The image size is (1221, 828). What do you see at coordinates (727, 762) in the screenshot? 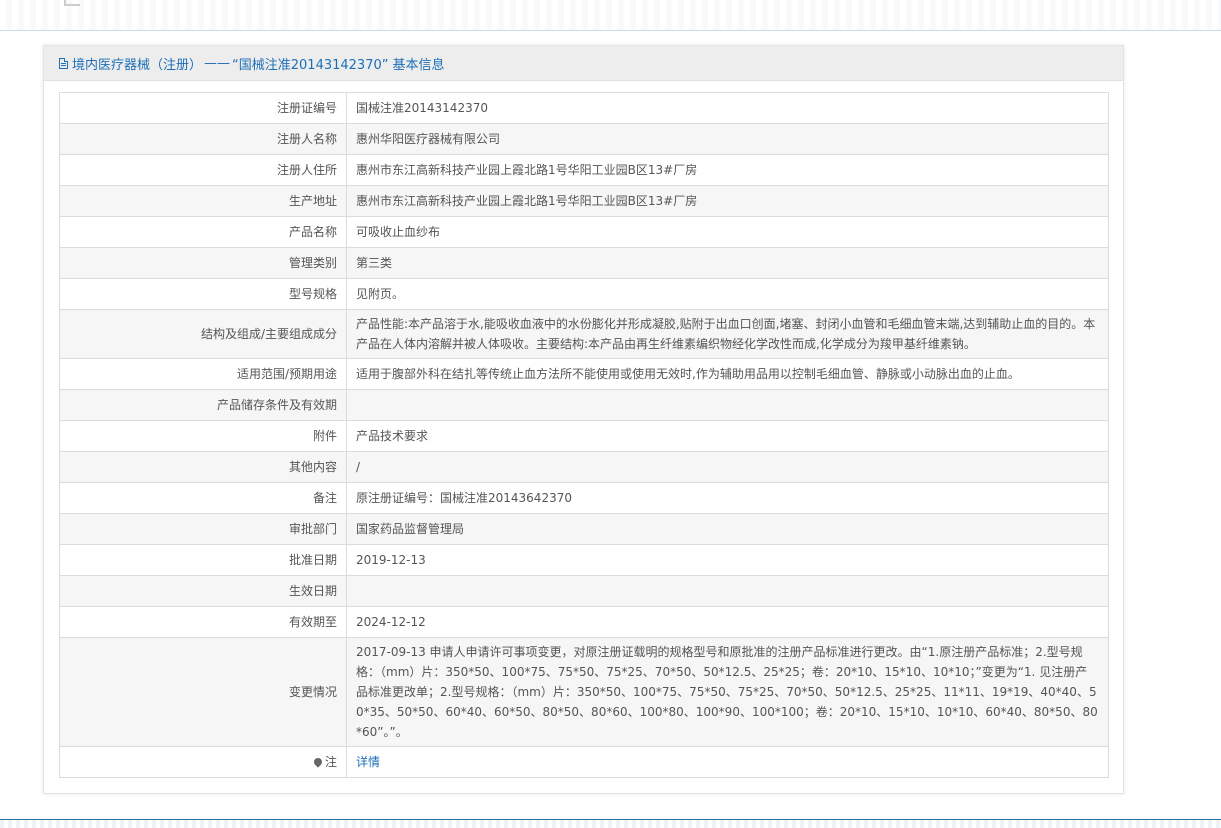
I see `note-value-cell: 详情` at bounding box center [727, 762].